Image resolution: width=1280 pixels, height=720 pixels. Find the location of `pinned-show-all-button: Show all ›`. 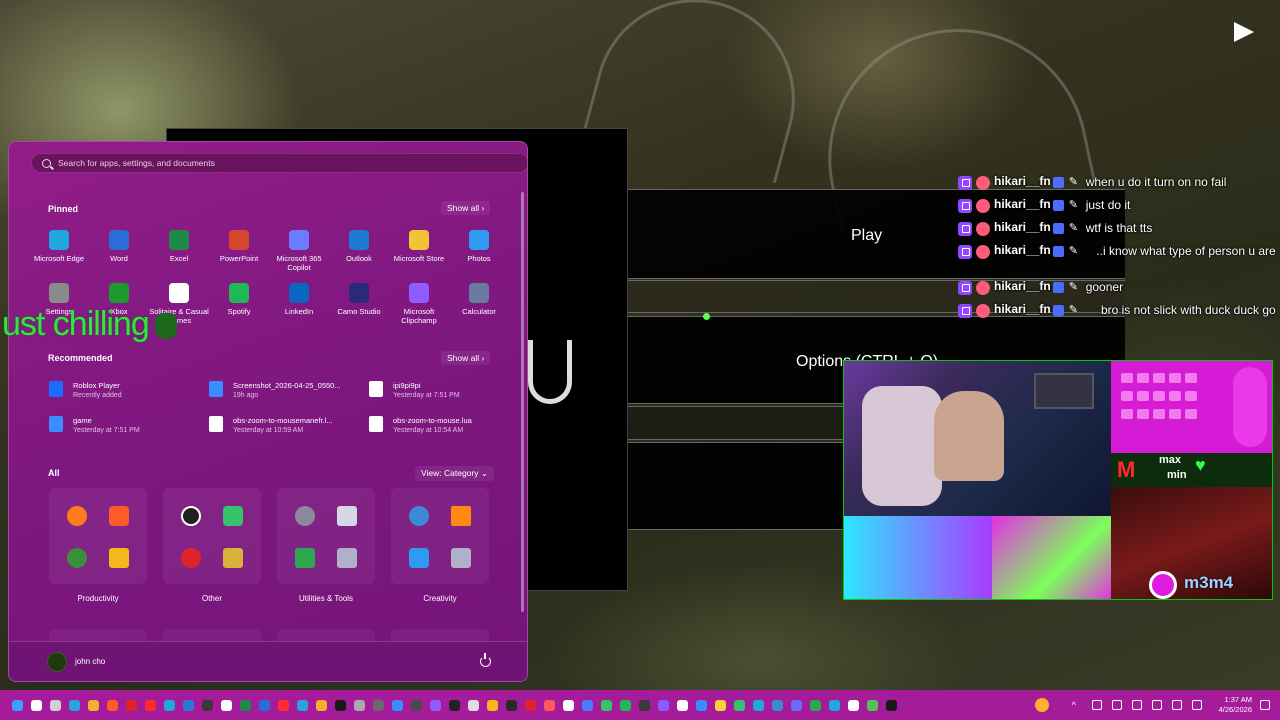

pinned-show-all-button: Show all › is located at coordinates (466, 208).